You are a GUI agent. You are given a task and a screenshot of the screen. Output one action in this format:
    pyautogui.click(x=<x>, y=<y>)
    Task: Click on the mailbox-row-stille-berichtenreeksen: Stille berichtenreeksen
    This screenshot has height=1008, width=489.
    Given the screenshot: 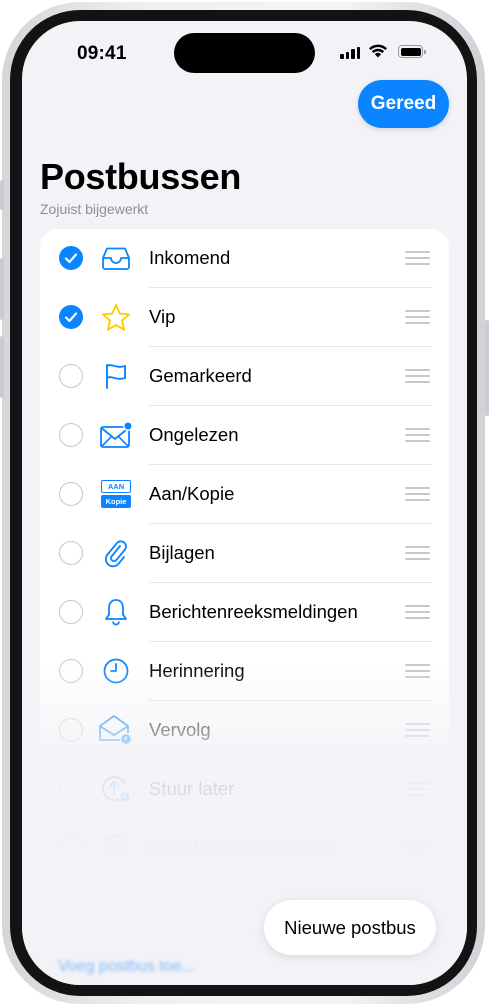 What is the action you would take?
    pyautogui.click(x=244, y=848)
    